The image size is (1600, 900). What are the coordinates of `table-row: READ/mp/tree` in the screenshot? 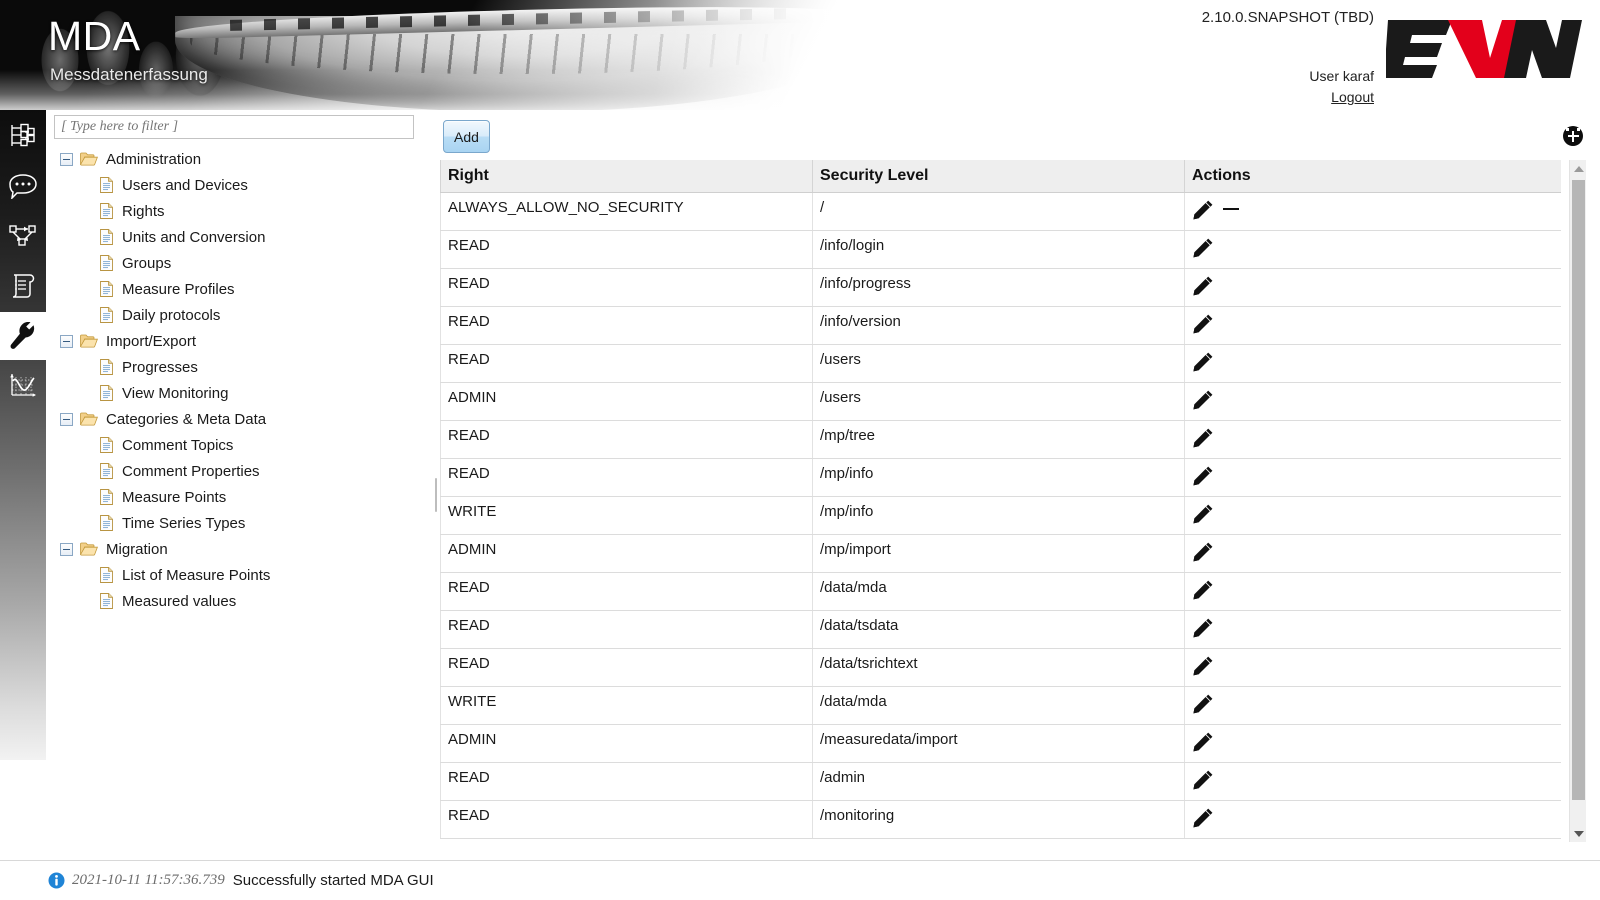 It's located at (1000, 439).